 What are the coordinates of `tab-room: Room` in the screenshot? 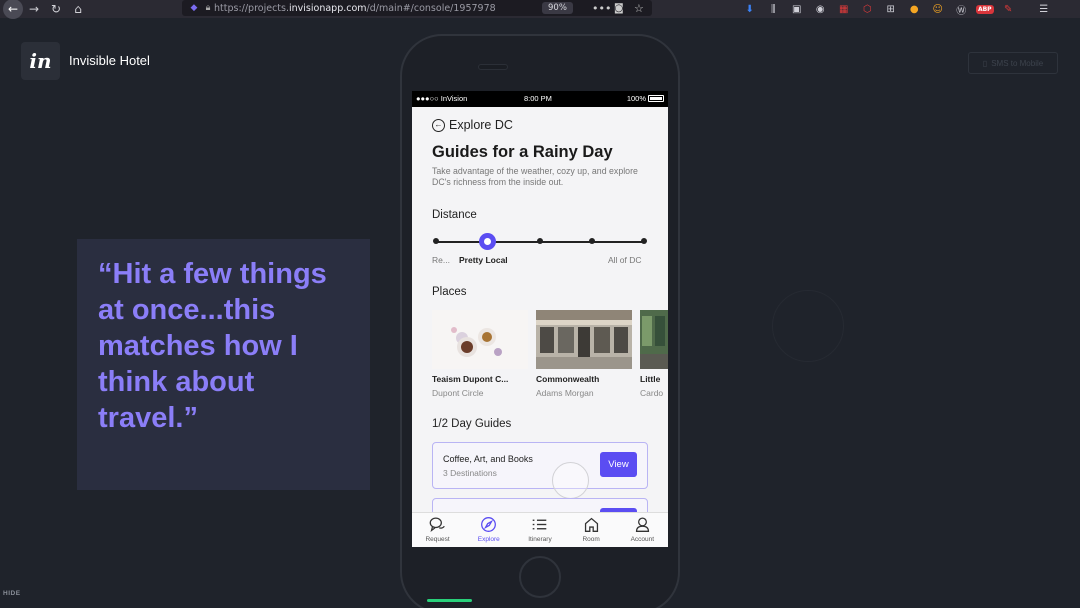 It's located at (591, 530).